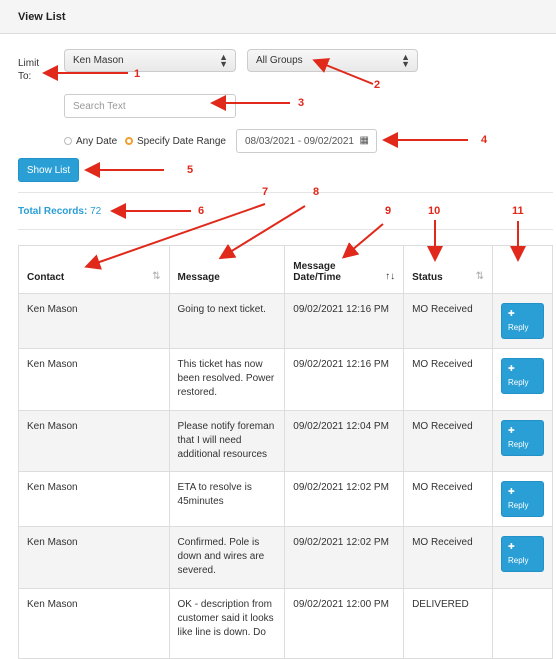 The height and width of the screenshot is (659, 556). I want to click on annotation-label: 7, so click(265, 192).